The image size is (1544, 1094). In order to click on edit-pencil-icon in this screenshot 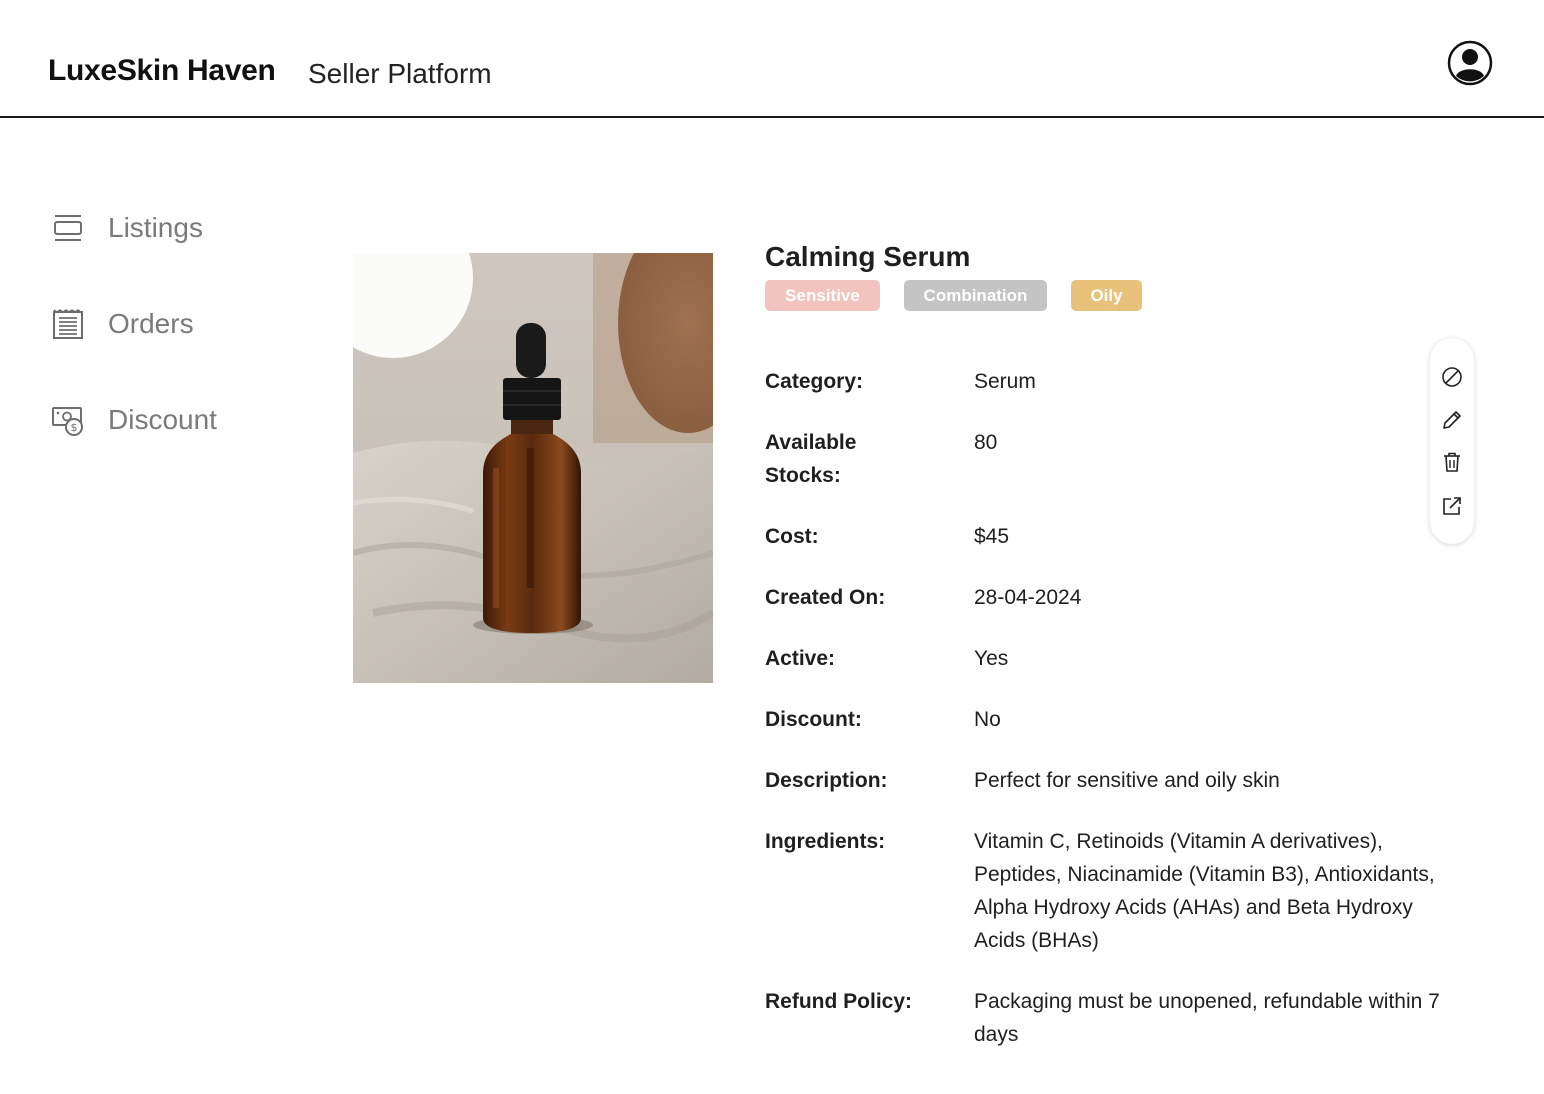, I will do `click(1452, 420)`.